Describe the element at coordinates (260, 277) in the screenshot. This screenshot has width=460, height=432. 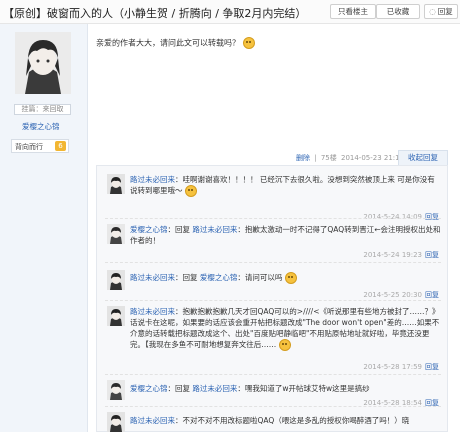
I see `reply-content: ：请问可以吗` at that location.